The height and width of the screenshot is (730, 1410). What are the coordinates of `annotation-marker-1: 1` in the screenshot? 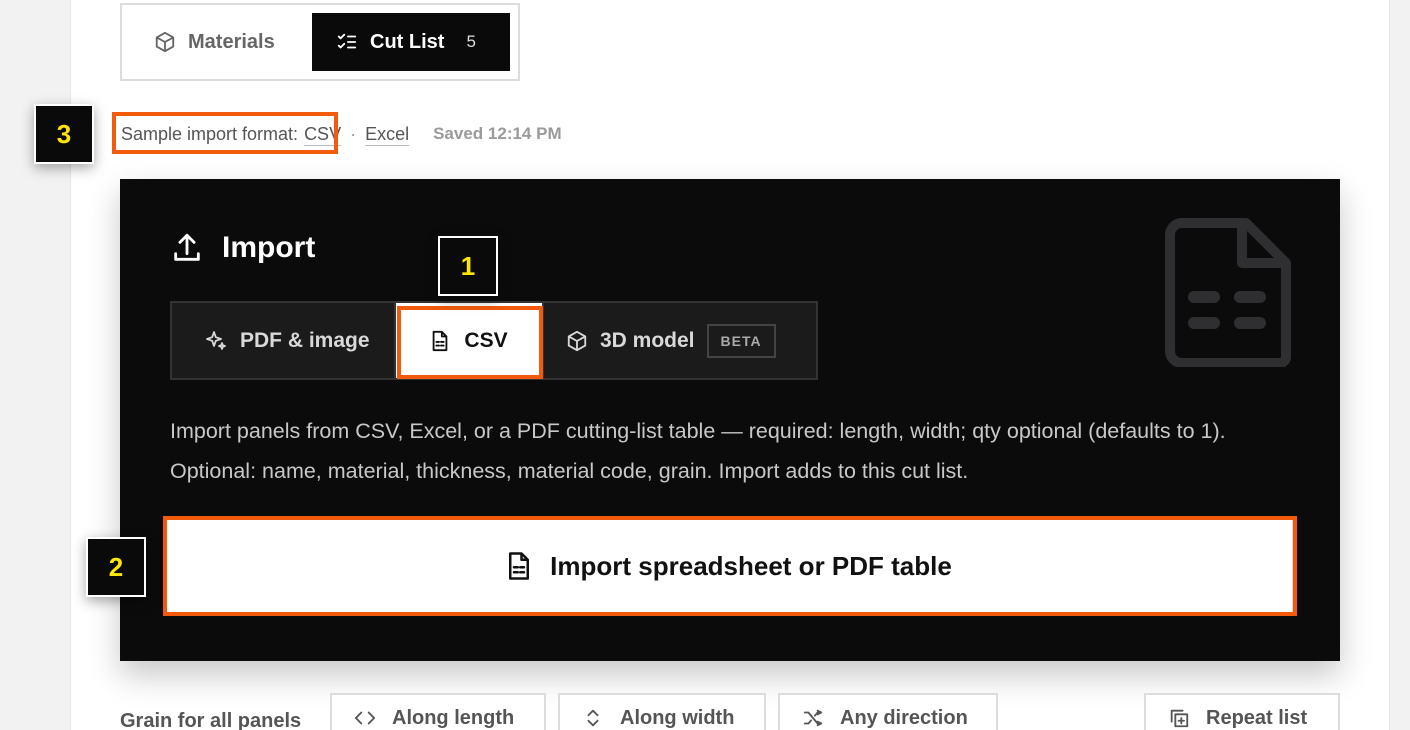 It's located at (468, 266).